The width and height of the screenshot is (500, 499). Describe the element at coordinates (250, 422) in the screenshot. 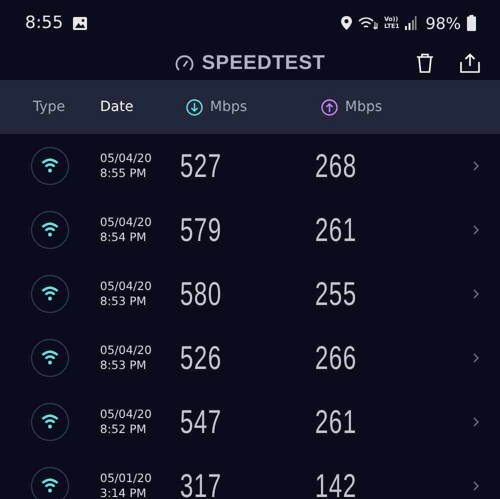

I see `result-row: 05/04/20 8:52 PM 547 261` at that location.